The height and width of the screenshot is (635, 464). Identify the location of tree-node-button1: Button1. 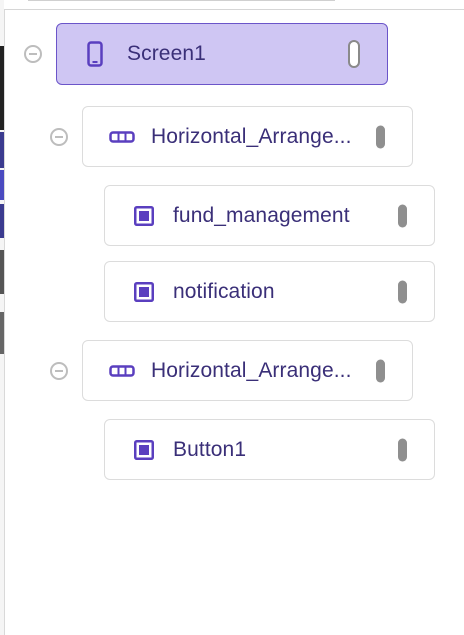
(269, 449).